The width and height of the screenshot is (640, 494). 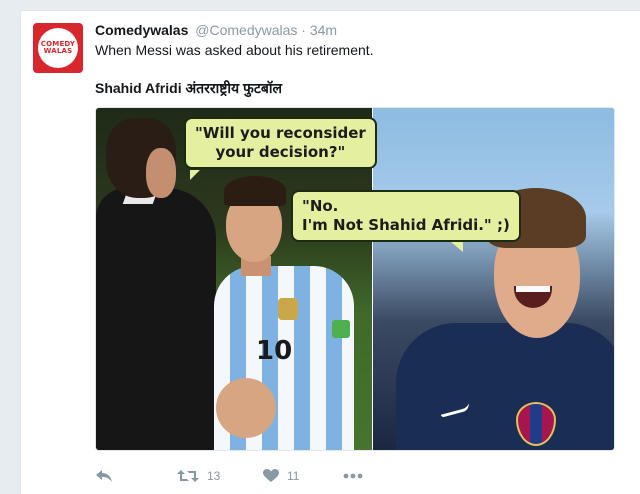 I want to click on shirt-number: 10, so click(x=274, y=351).